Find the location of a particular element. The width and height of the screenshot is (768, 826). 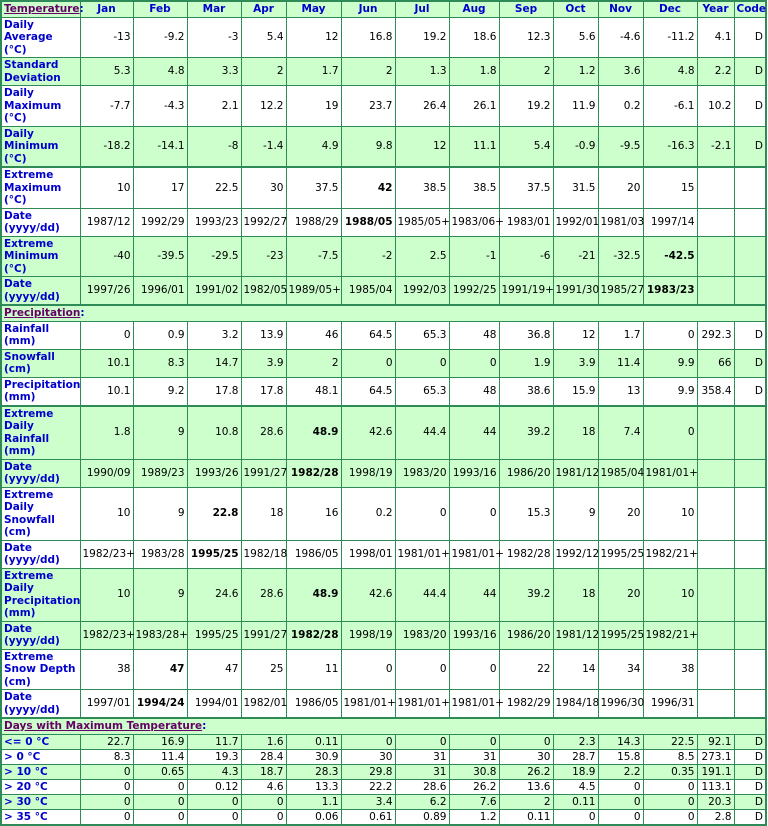

value-cell: 1989/23 is located at coordinates (160, 473).